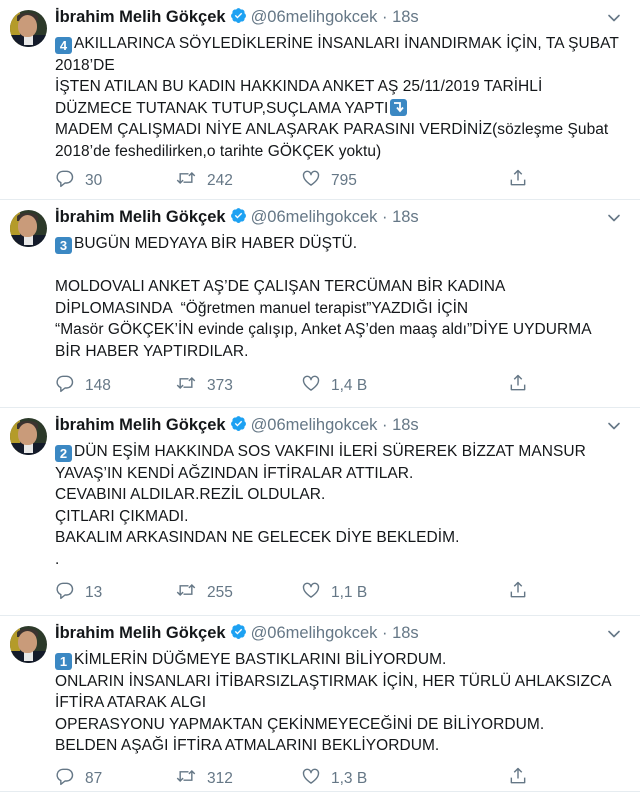 The image size is (640, 792). What do you see at coordinates (329, 180) in the screenshot?
I see `like-button: 795` at bounding box center [329, 180].